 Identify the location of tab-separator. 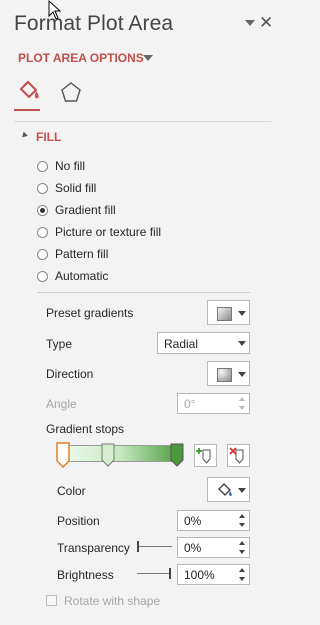
(142, 121).